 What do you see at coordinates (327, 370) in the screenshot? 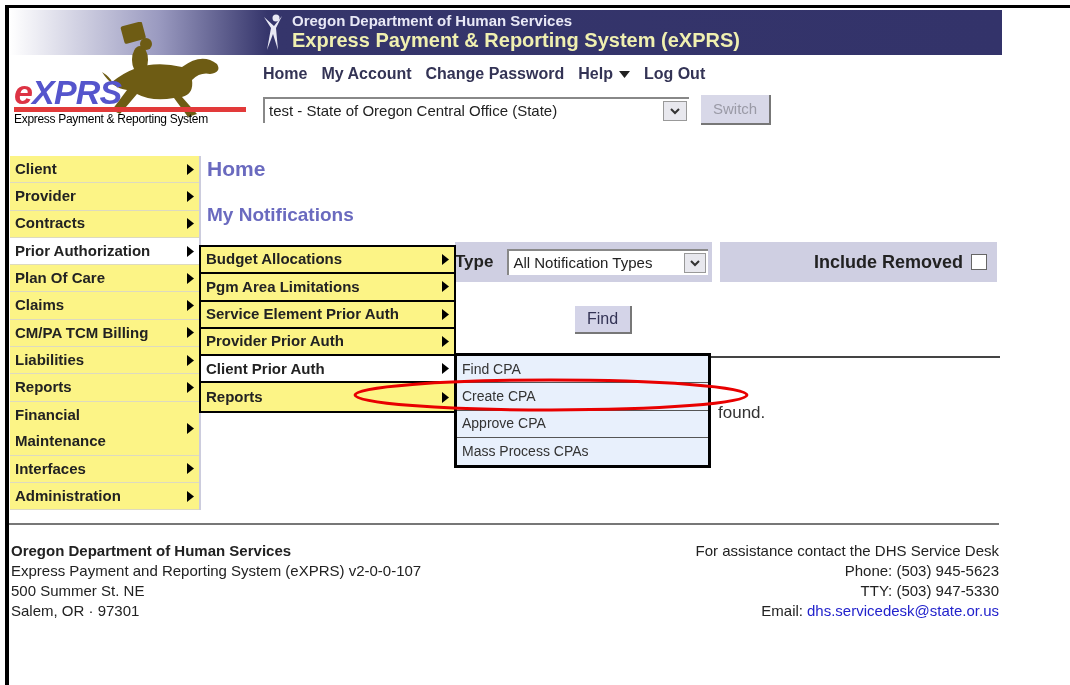
I see `menu-item: Client Prior Auth` at bounding box center [327, 370].